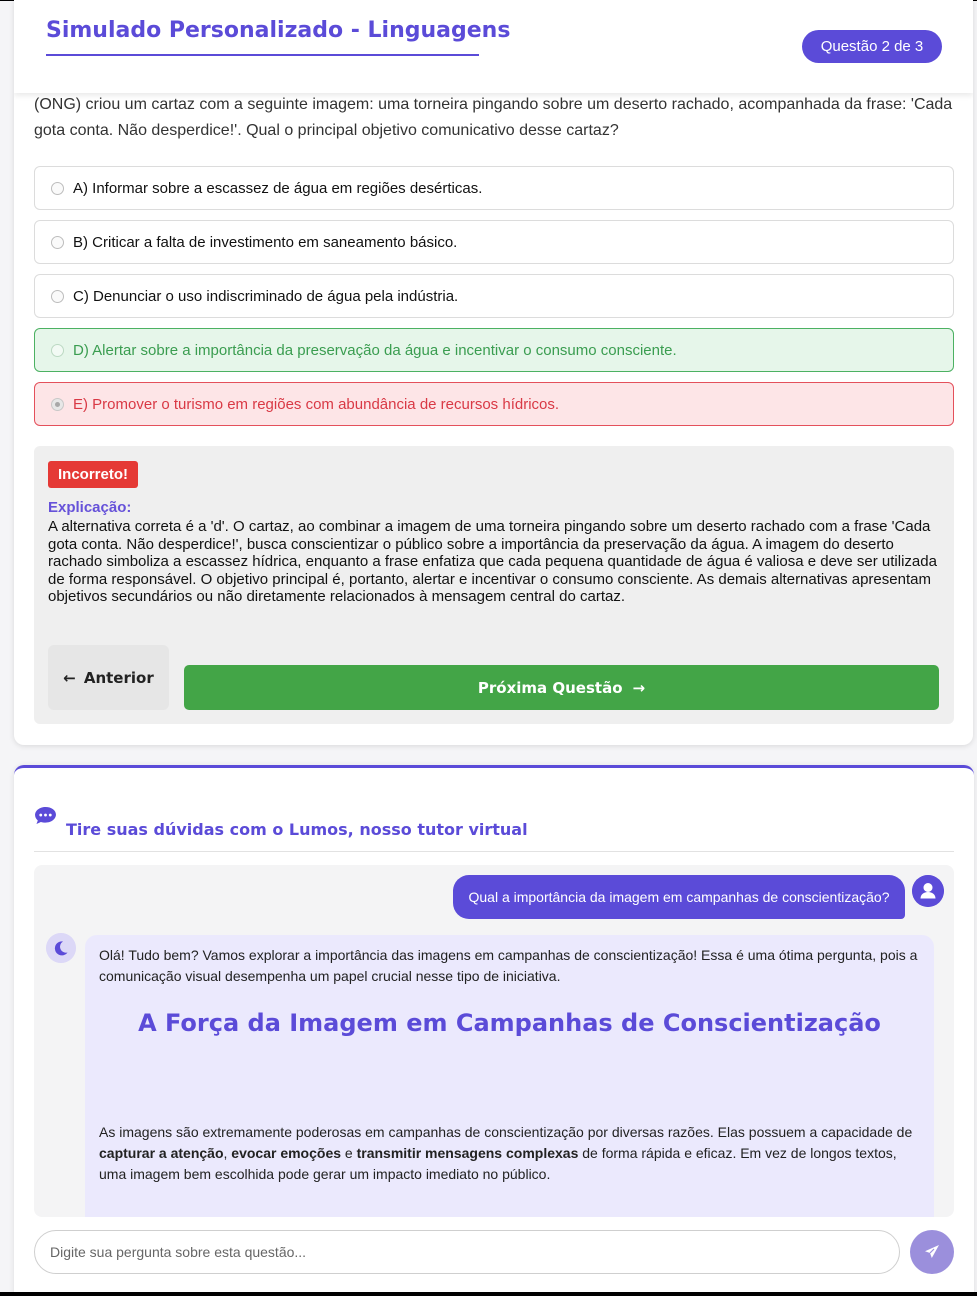  I want to click on radio-b, so click(57, 242).